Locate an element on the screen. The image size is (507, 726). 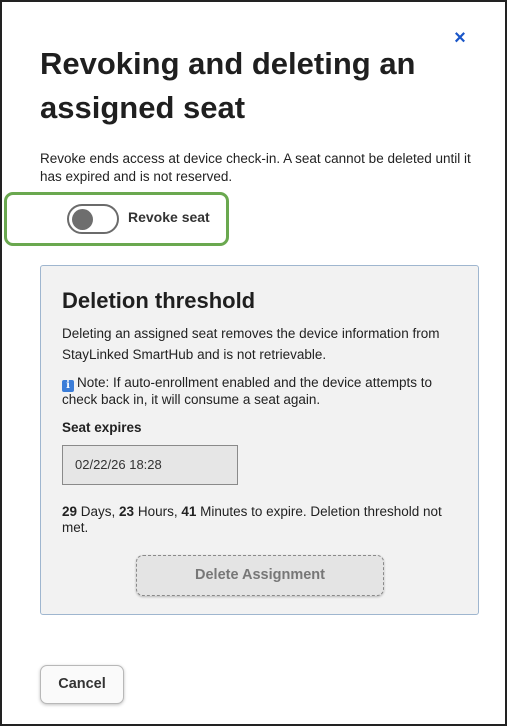
cancel-button: Cancel is located at coordinates (82, 684).